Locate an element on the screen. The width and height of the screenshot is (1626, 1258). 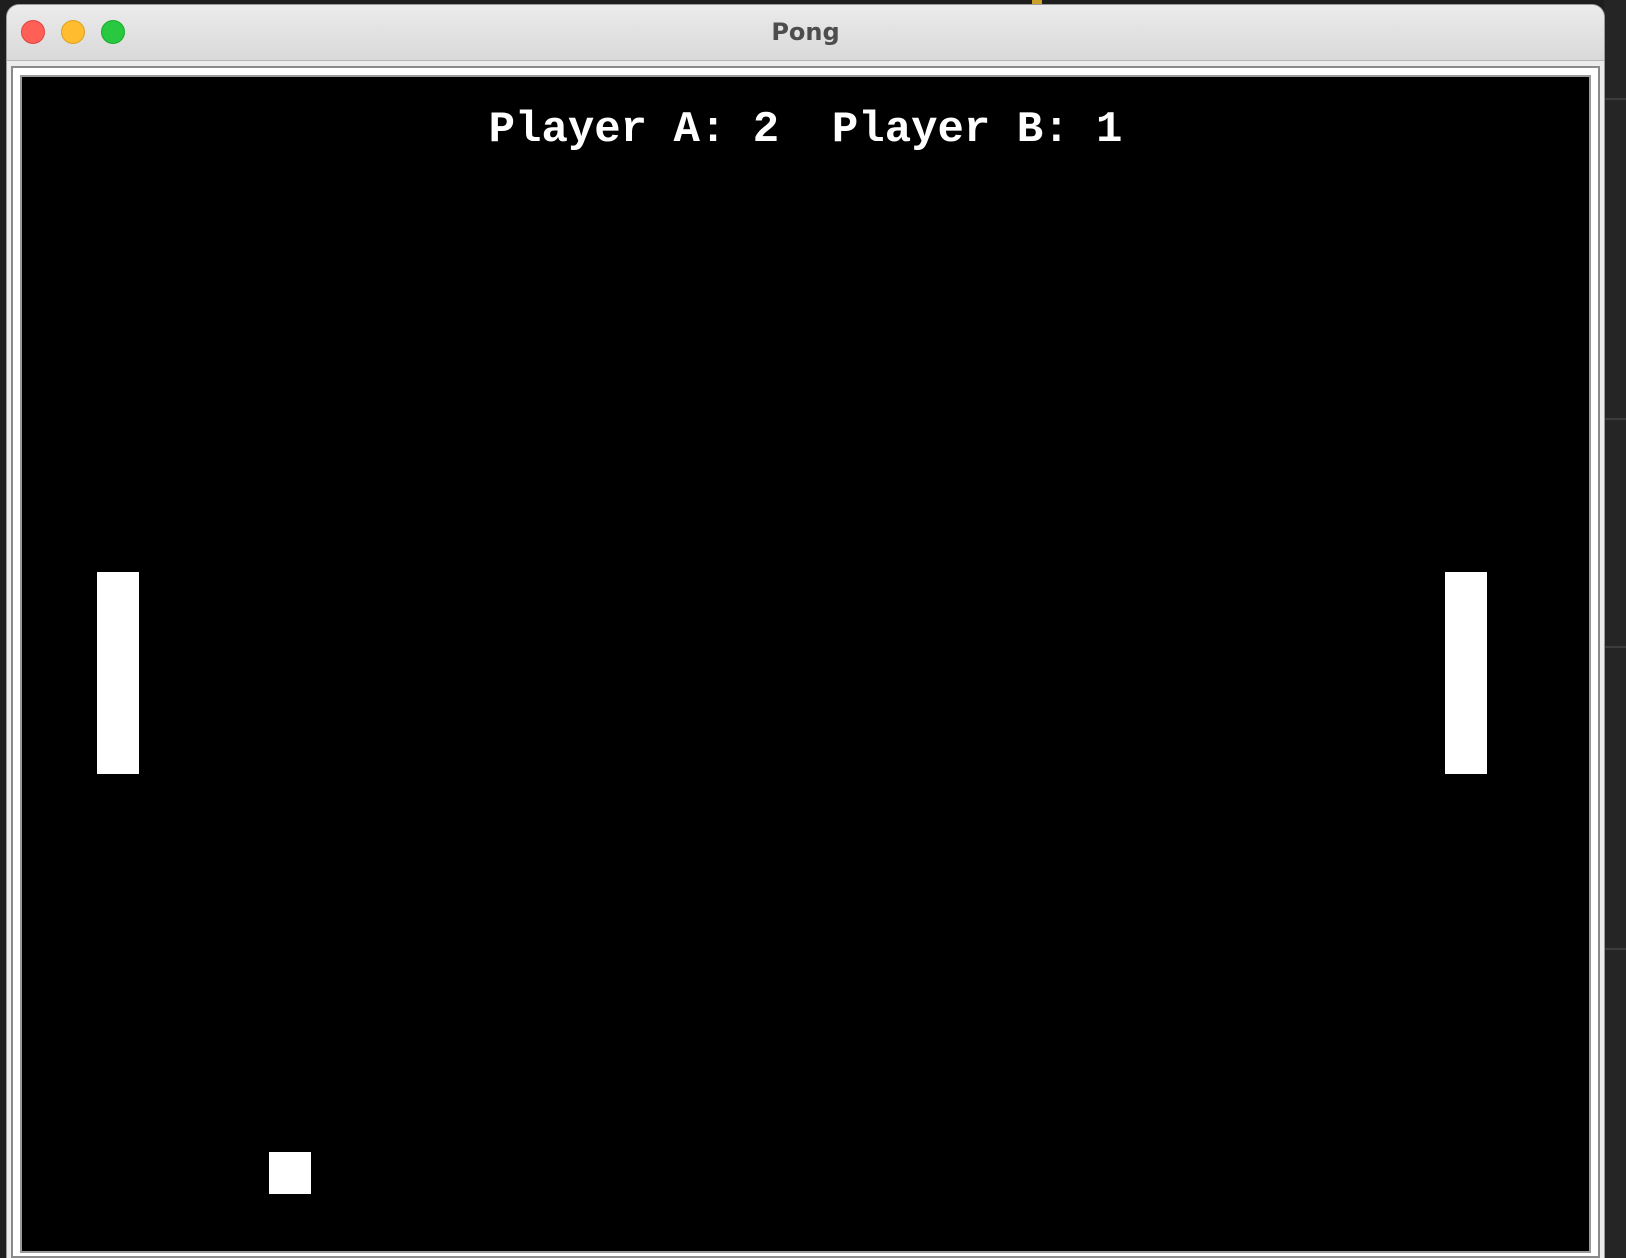
ball is located at coordinates (290, 1173).